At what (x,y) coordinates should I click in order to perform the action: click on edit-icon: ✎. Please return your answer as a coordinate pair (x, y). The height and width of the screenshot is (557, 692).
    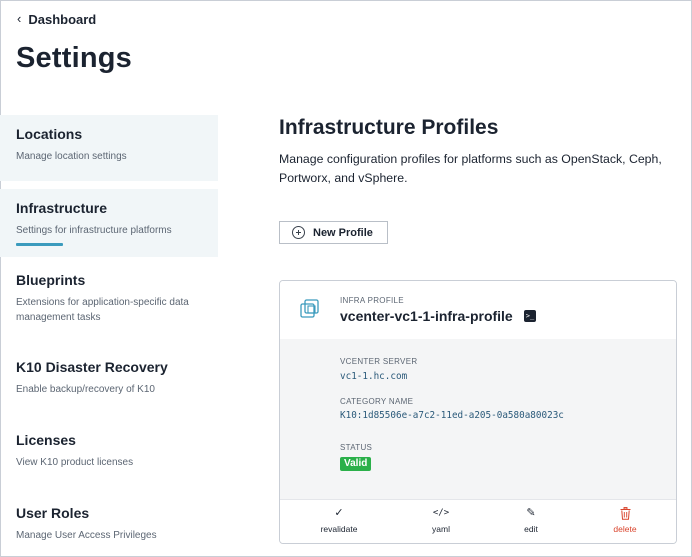
    Looking at the image, I should click on (531, 513).